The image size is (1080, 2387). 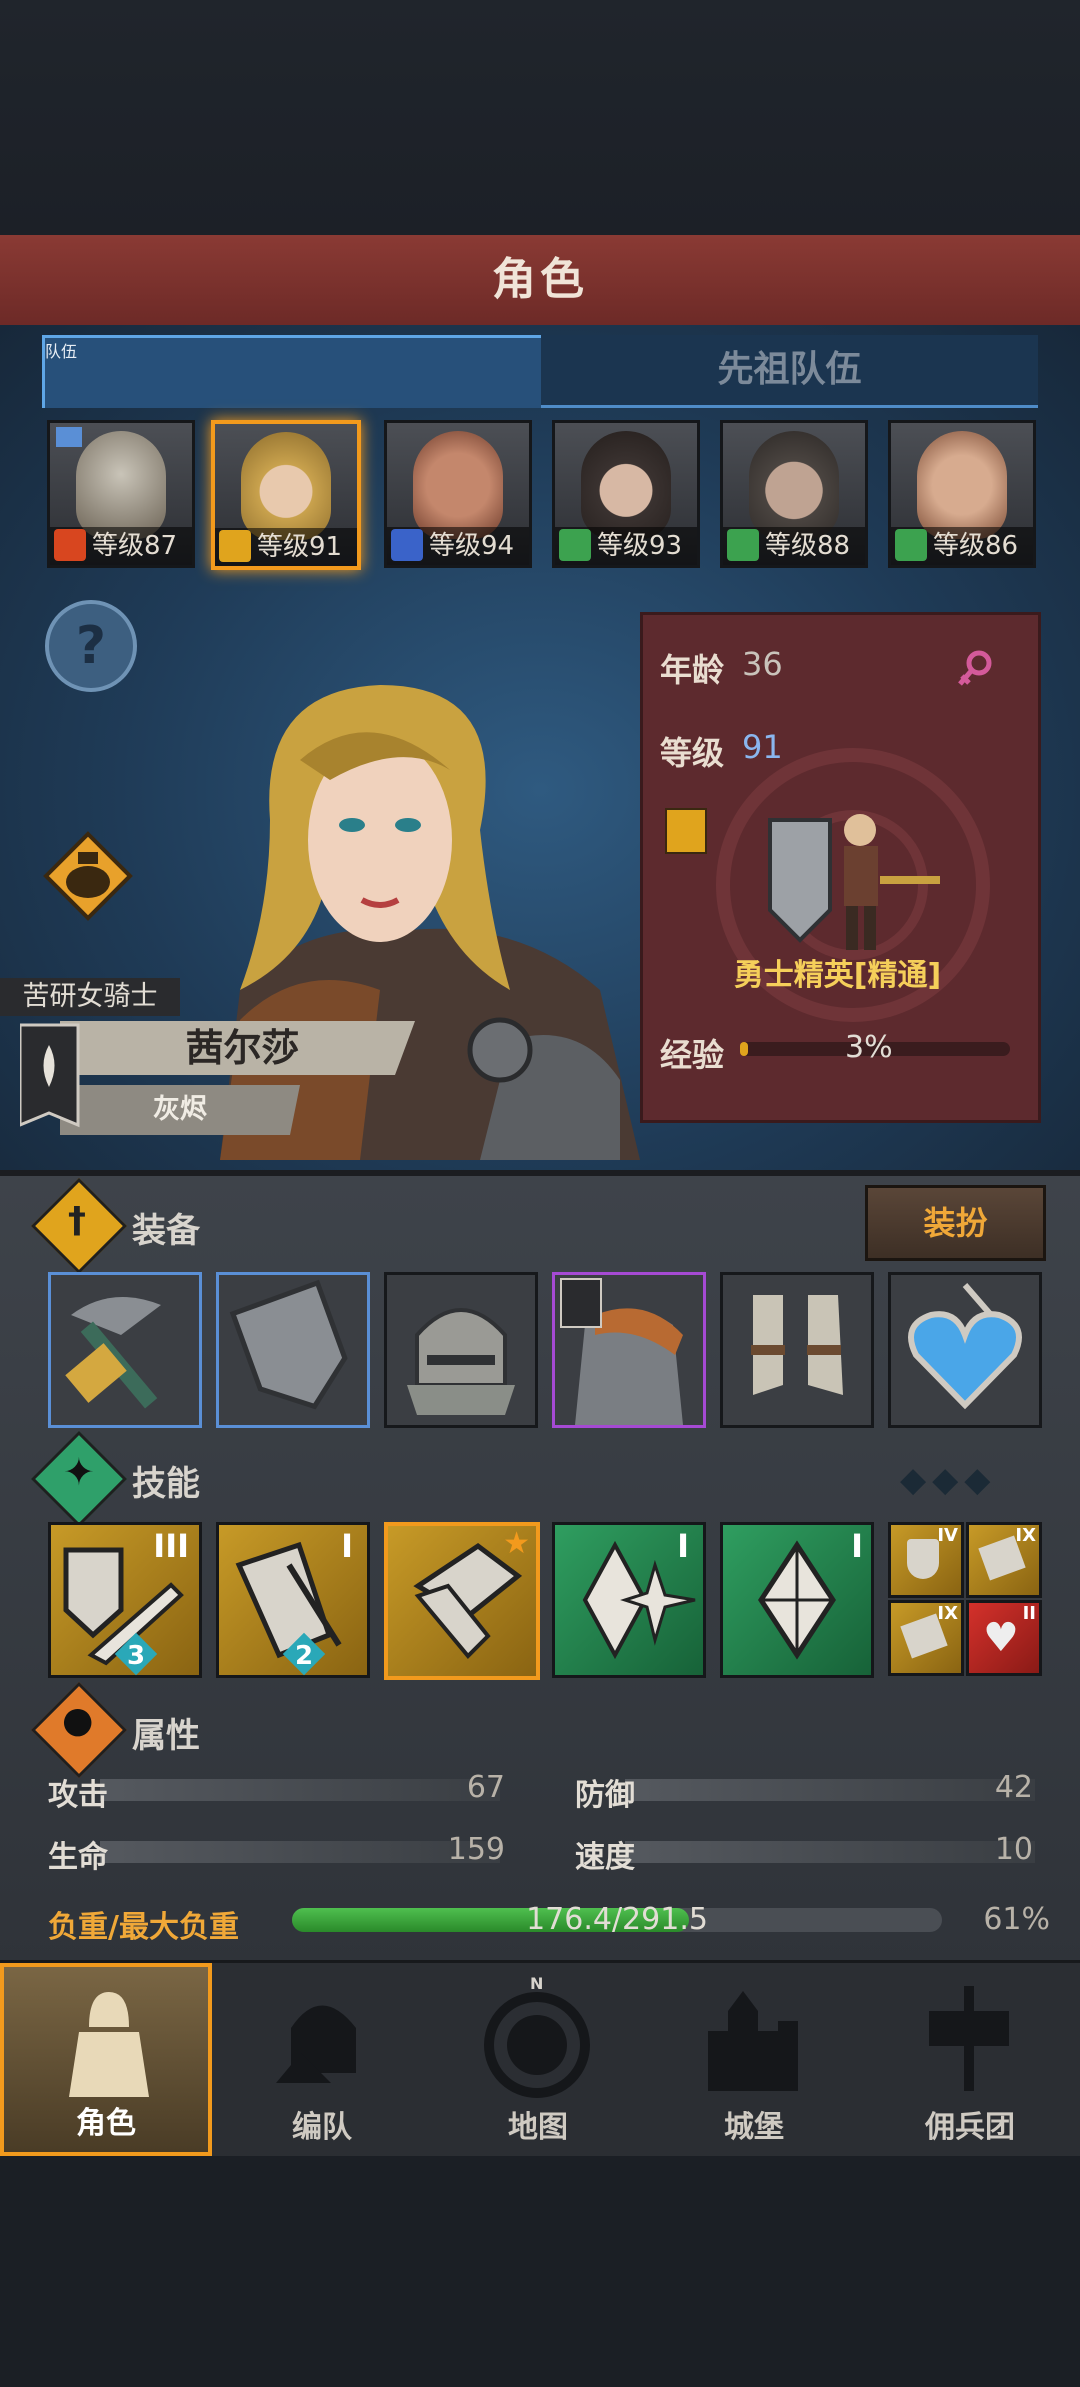 What do you see at coordinates (621, 1351) in the screenshot?
I see `armor-icon` at bounding box center [621, 1351].